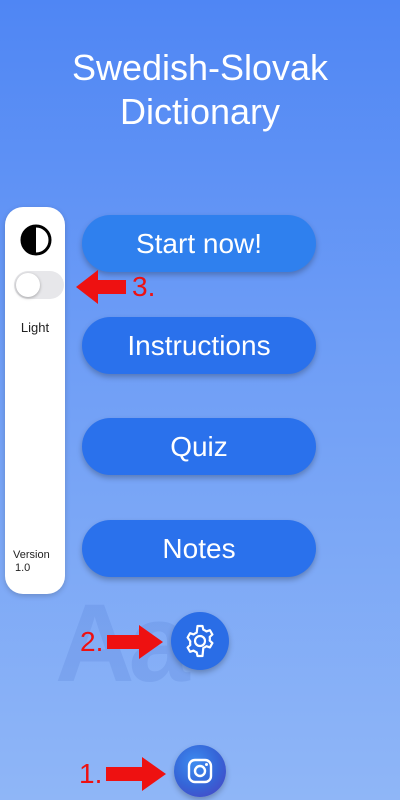 The image size is (400, 800). Describe the element at coordinates (23, 568) in the screenshot. I see `version-number: 1.0` at that location.